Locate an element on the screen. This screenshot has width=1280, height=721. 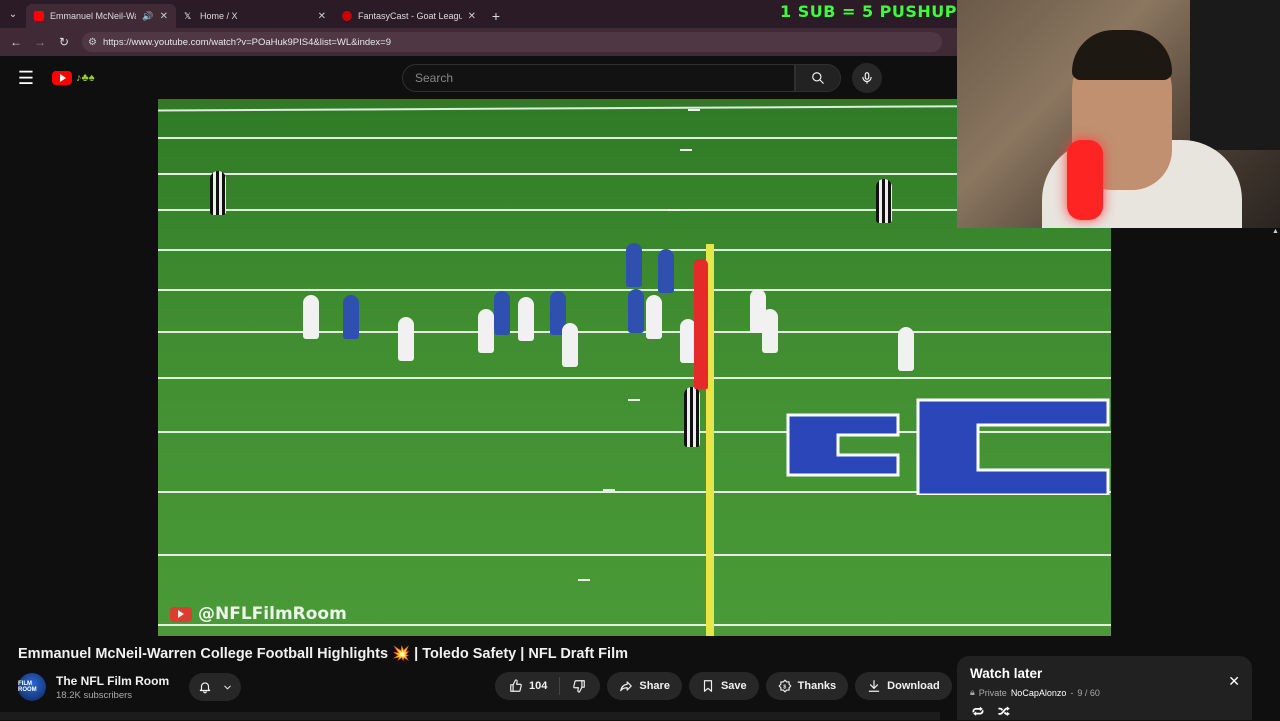
goal-post-pad is located at coordinates (701, 324).